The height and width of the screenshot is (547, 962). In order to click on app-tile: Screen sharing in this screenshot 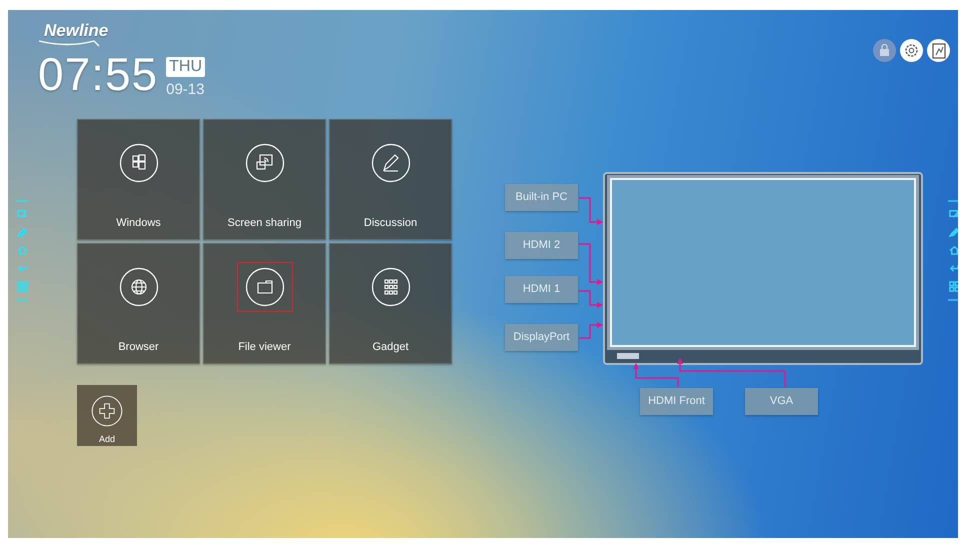, I will do `click(264, 179)`.